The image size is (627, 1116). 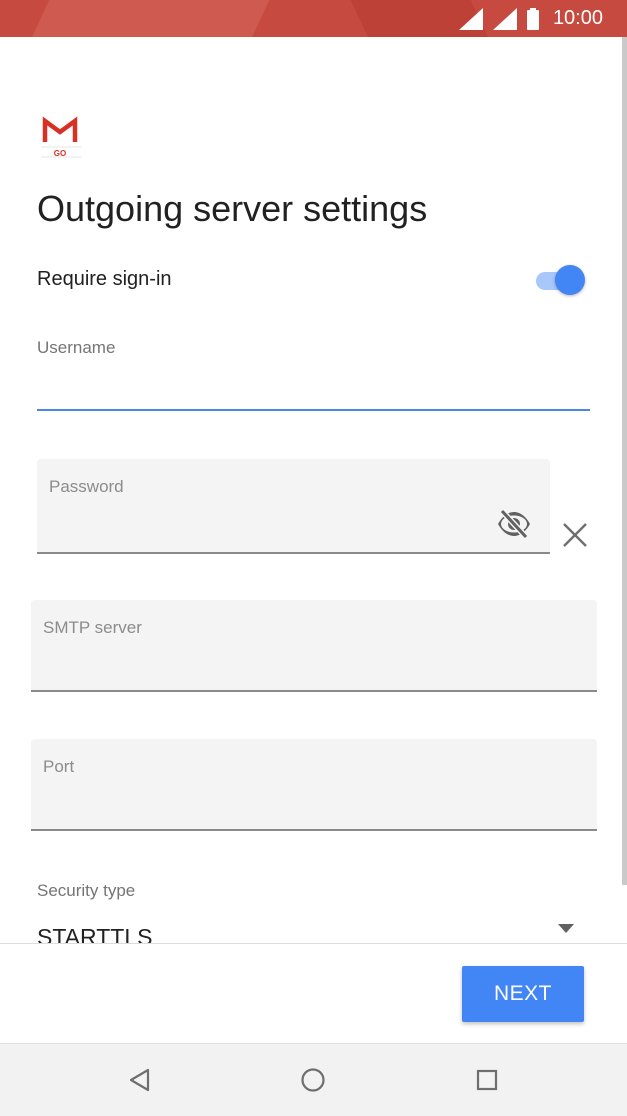 I want to click on smtp-server-label: SMTP server, so click(x=92, y=627).